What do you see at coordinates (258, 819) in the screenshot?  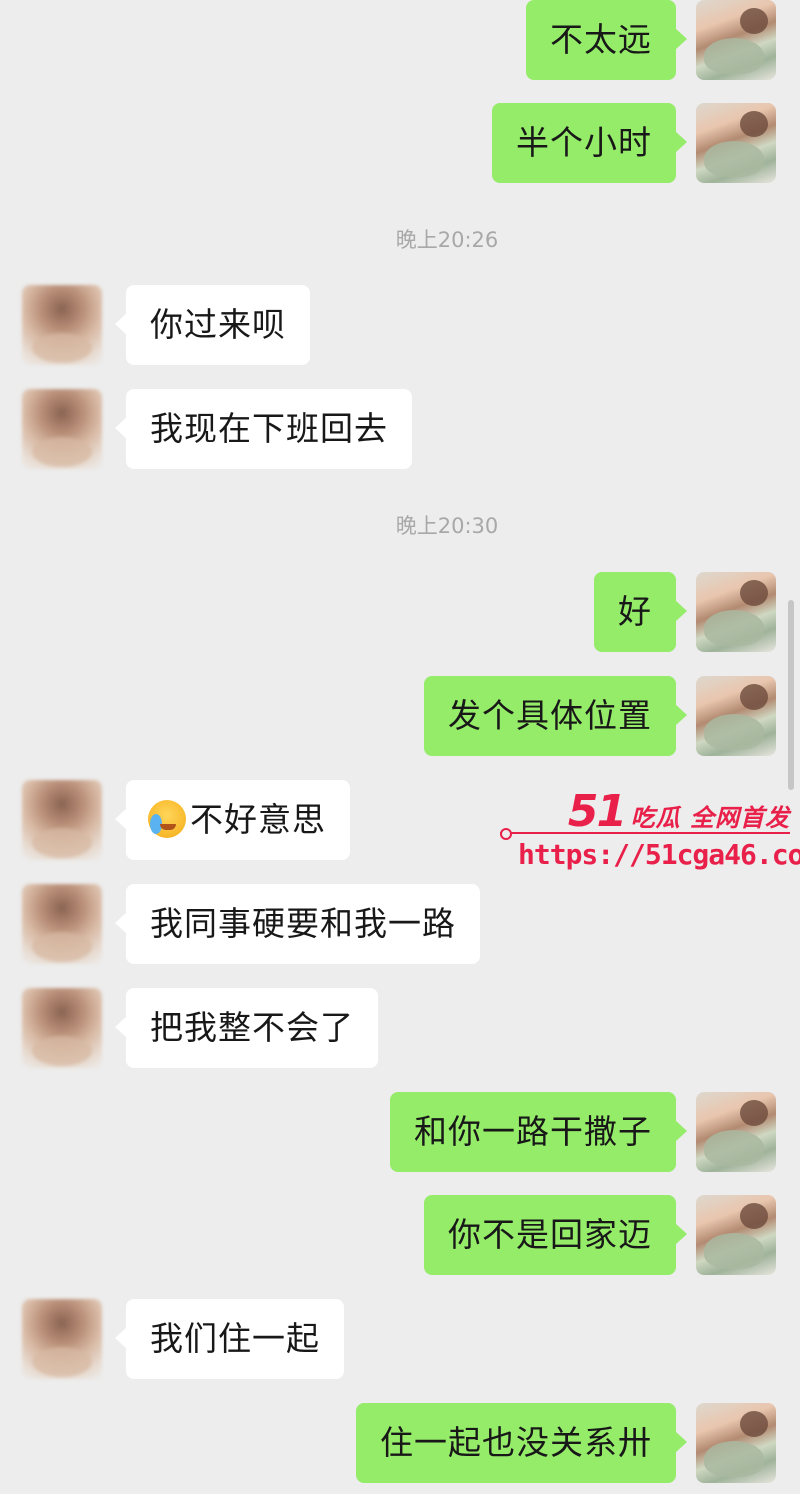 I see `message-text: 不好意思` at bounding box center [258, 819].